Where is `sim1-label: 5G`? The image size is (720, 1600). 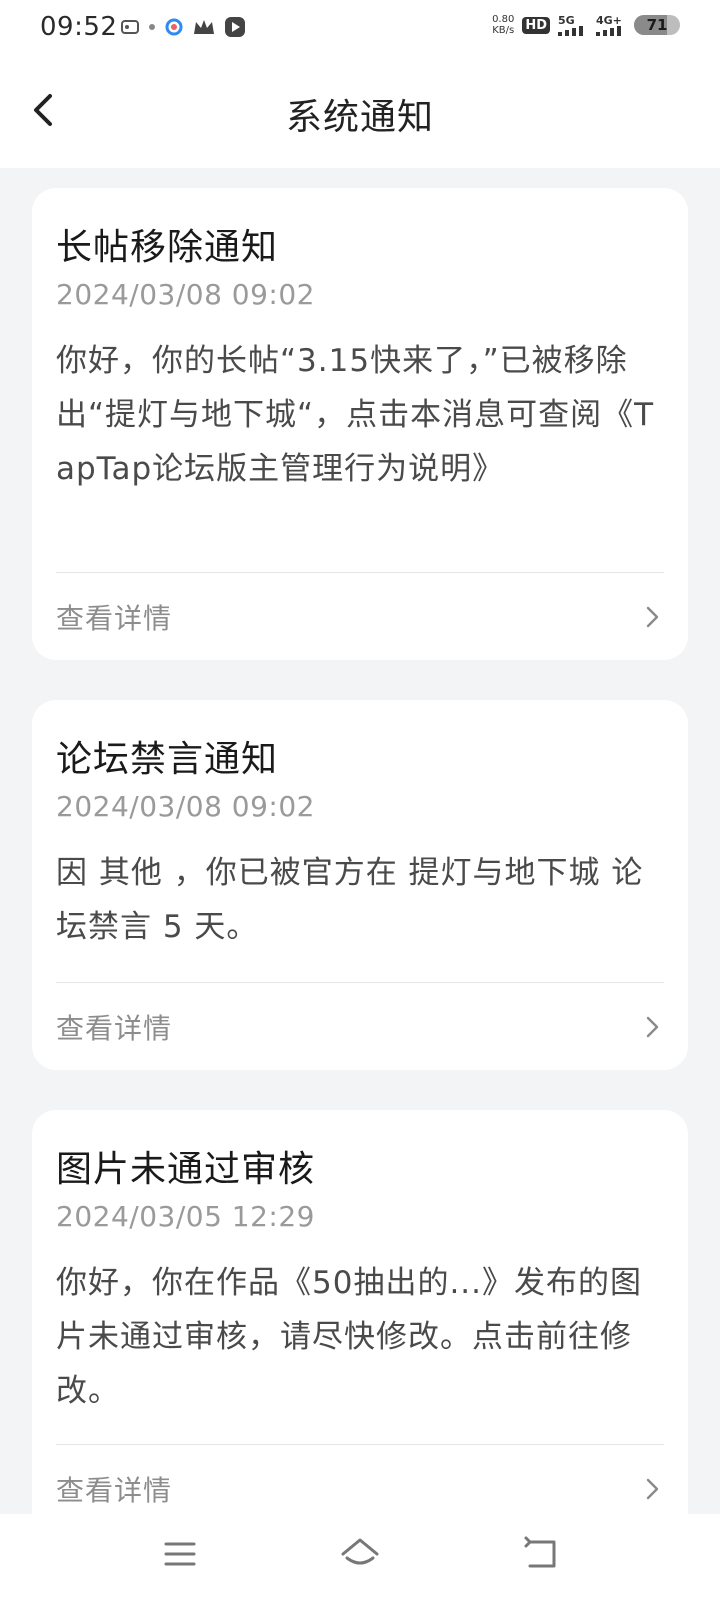
sim1-label: 5G is located at coordinates (566, 20).